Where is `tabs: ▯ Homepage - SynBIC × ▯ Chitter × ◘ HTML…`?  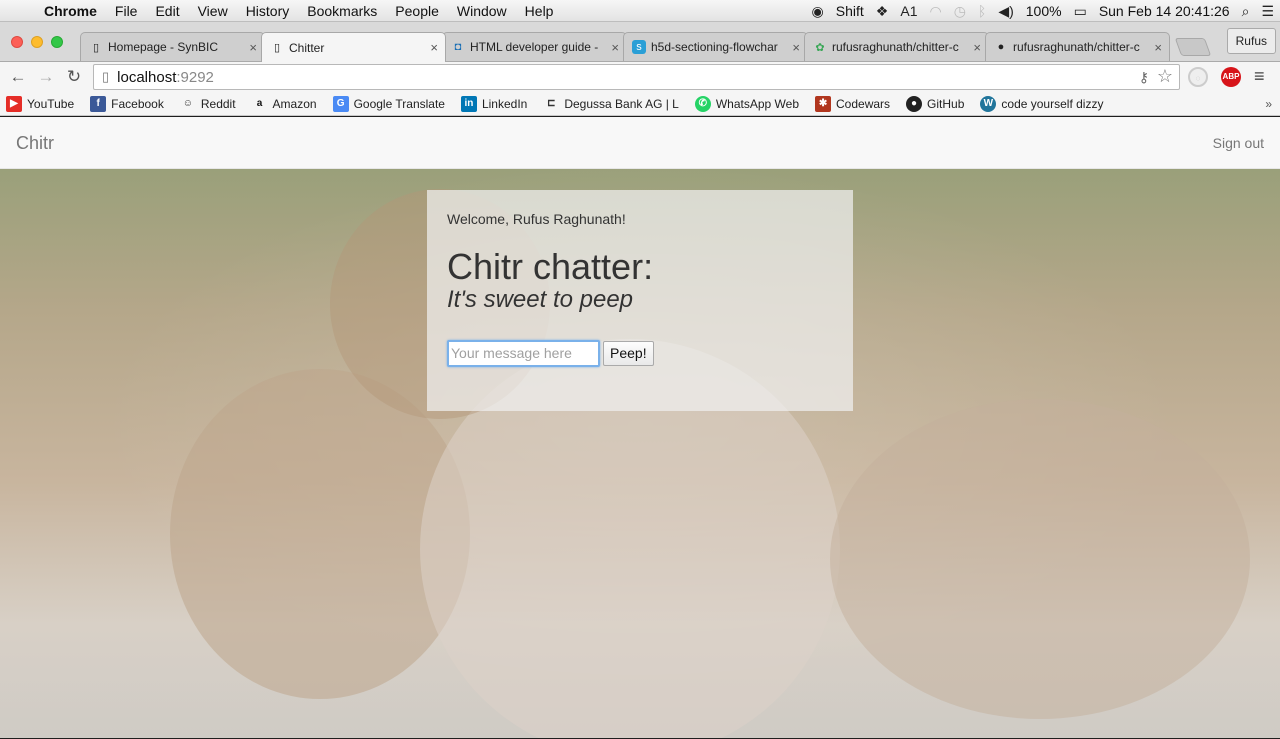
tabs: ▯ Homepage - SynBIC × ▯ Chitter × ◘ HTML… is located at coordinates (646, 47).